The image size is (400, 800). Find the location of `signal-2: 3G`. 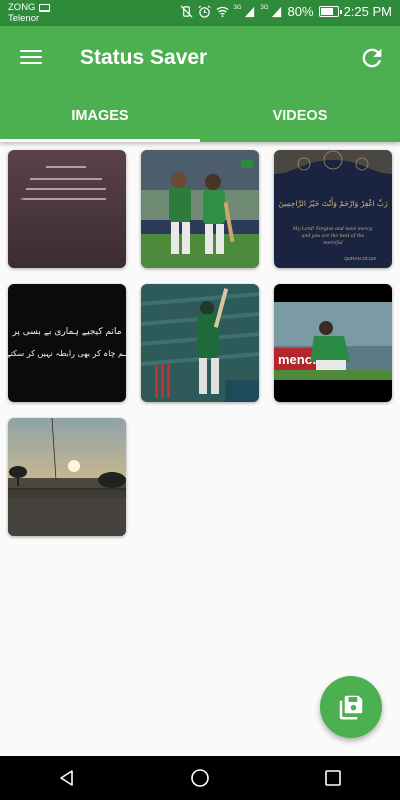

signal-2: 3G is located at coordinates (272, 11).